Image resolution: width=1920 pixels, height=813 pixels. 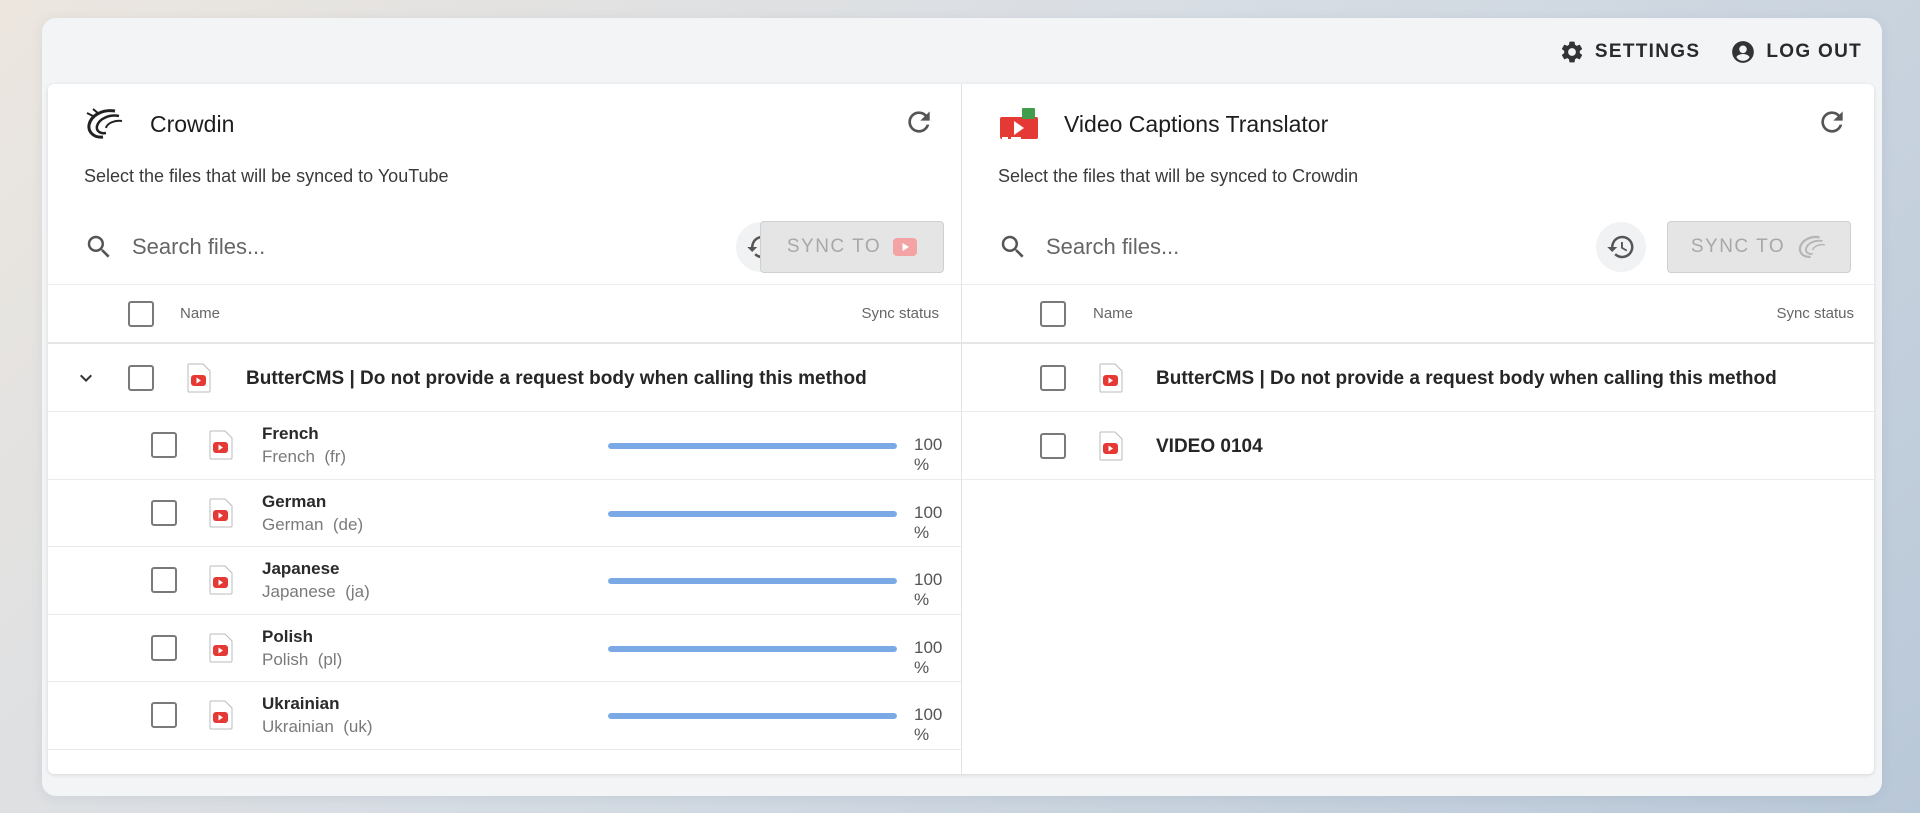 What do you see at coordinates (301, 703) in the screenshot?
I see `language-name: Ukrainian` at bounding box center [301, 703].